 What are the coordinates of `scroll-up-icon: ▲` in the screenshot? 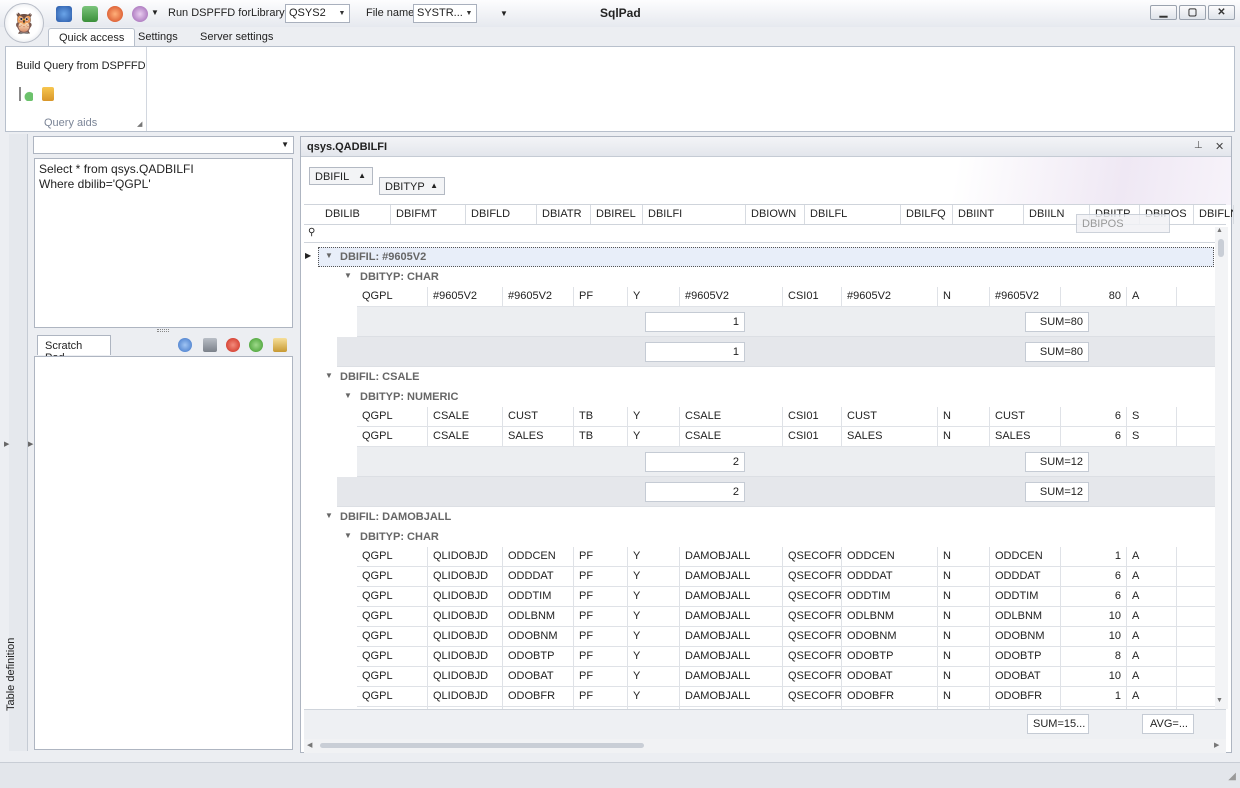 It's located at (1219, 230).